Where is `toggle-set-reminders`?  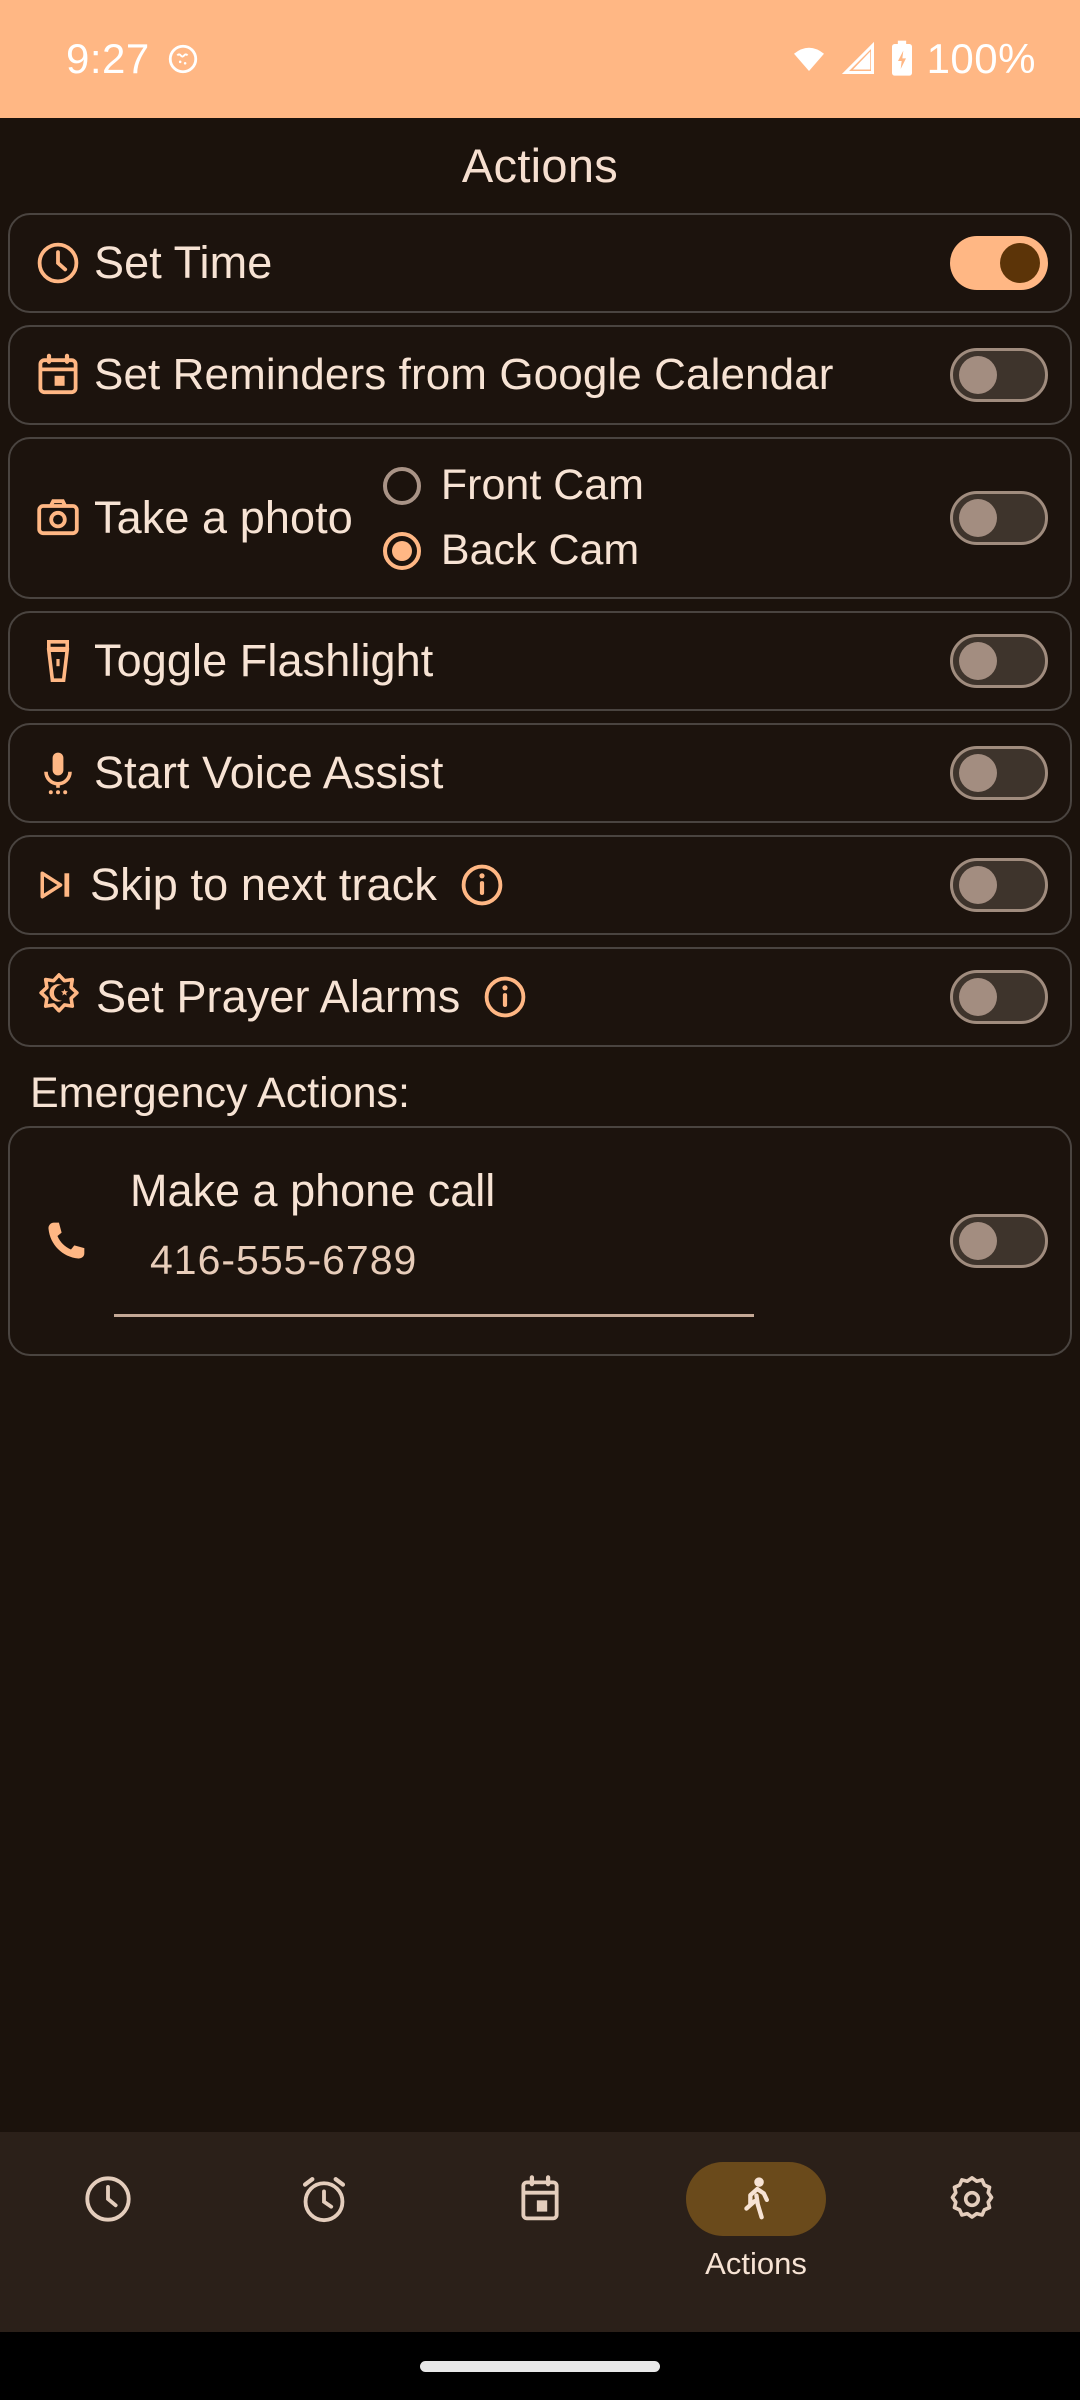 toggle-set-reminders is located at coordinates (999, 375).